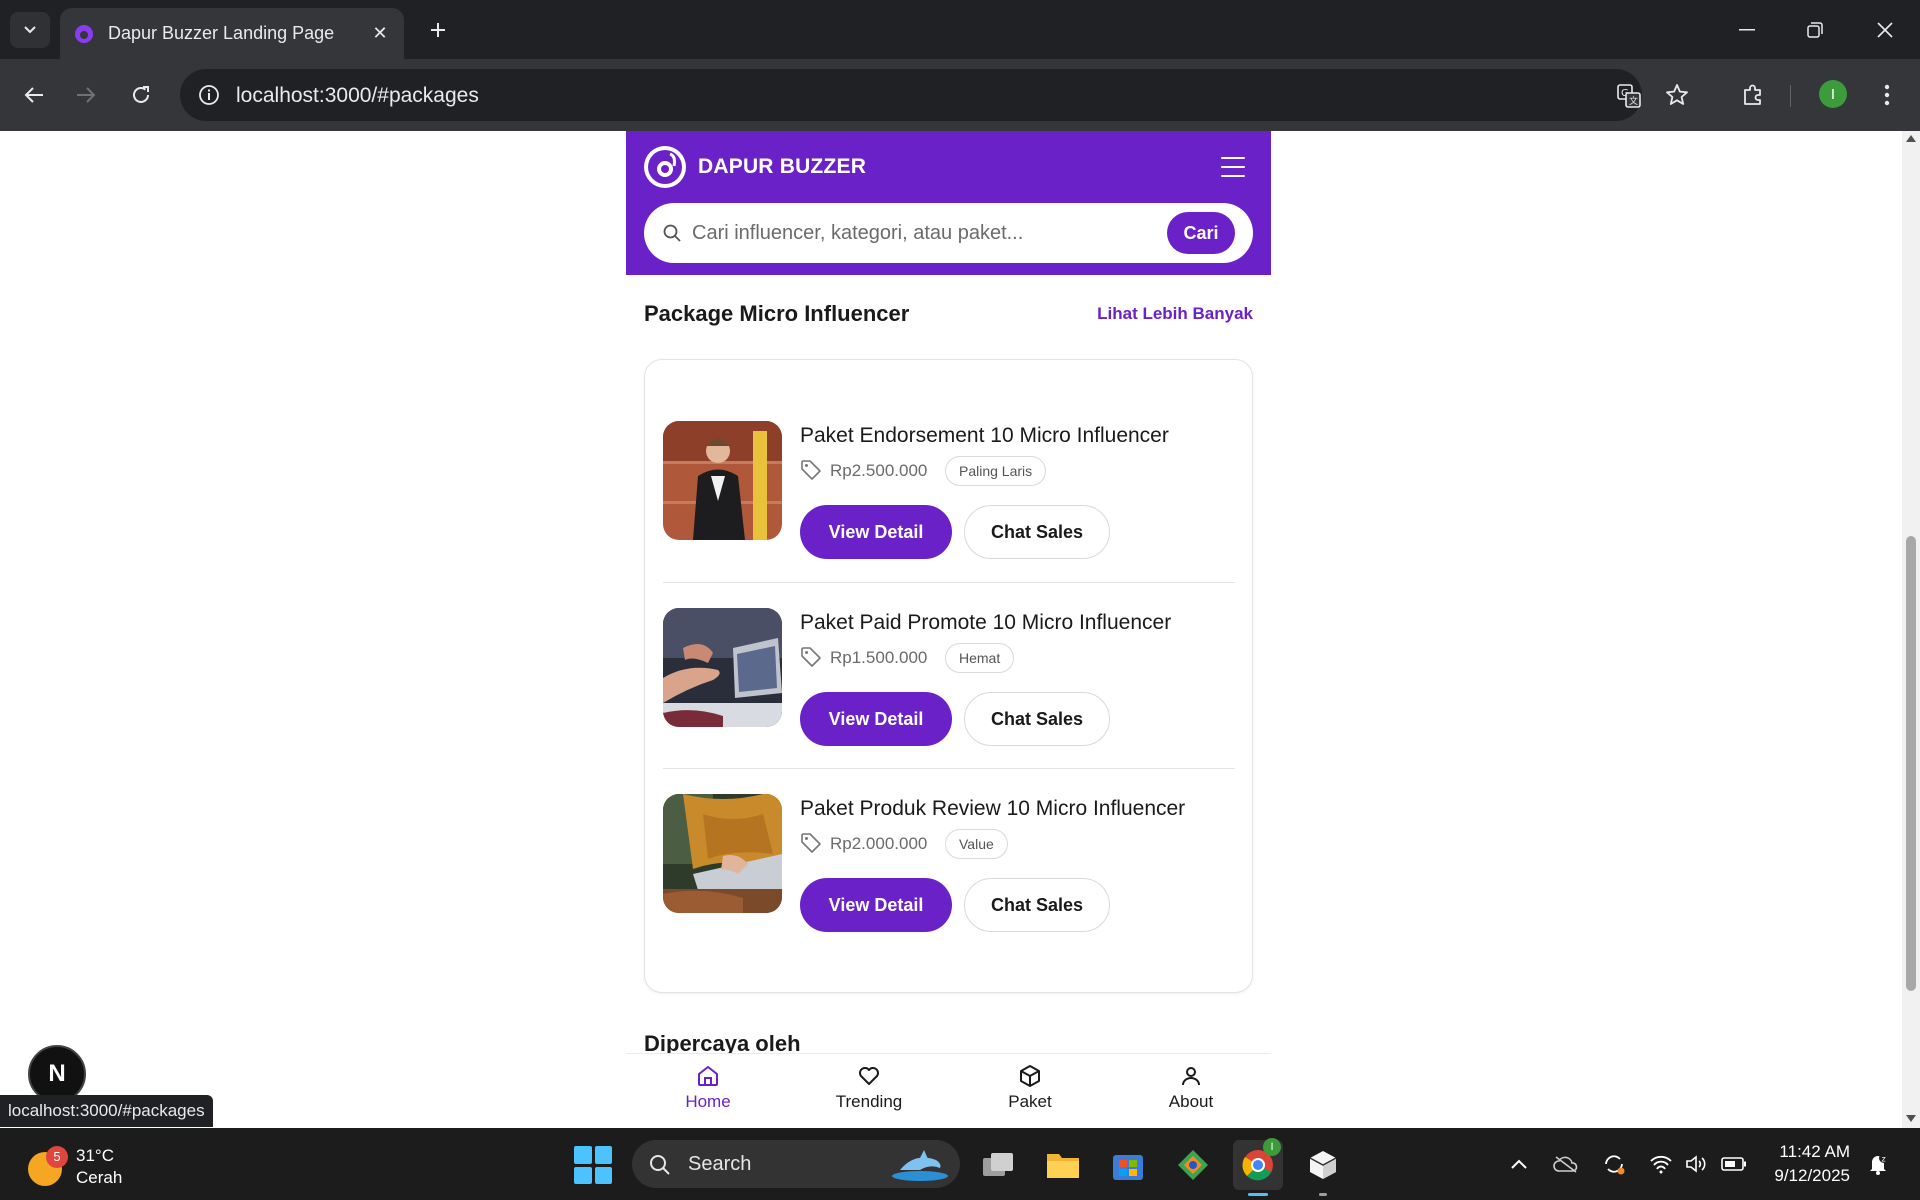 The height and width of the screenshot is (1200, 1920). Describe the element at coordinates (998, 1165) in the screenshot. I see `task-view-icon` at that location.